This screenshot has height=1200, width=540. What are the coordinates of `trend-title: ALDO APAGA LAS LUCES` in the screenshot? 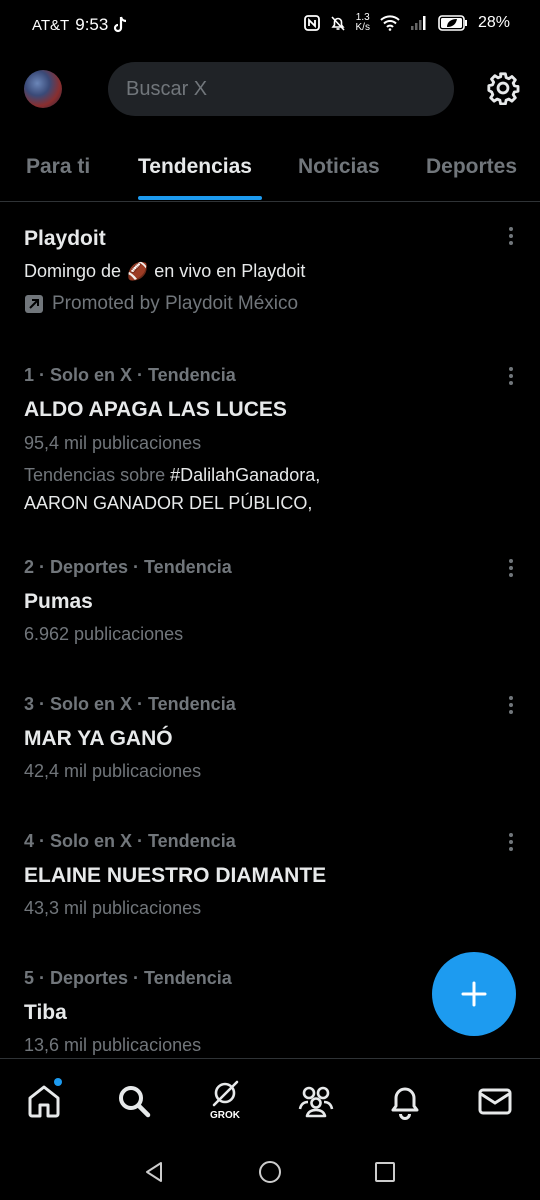 It's located at (155, 409).